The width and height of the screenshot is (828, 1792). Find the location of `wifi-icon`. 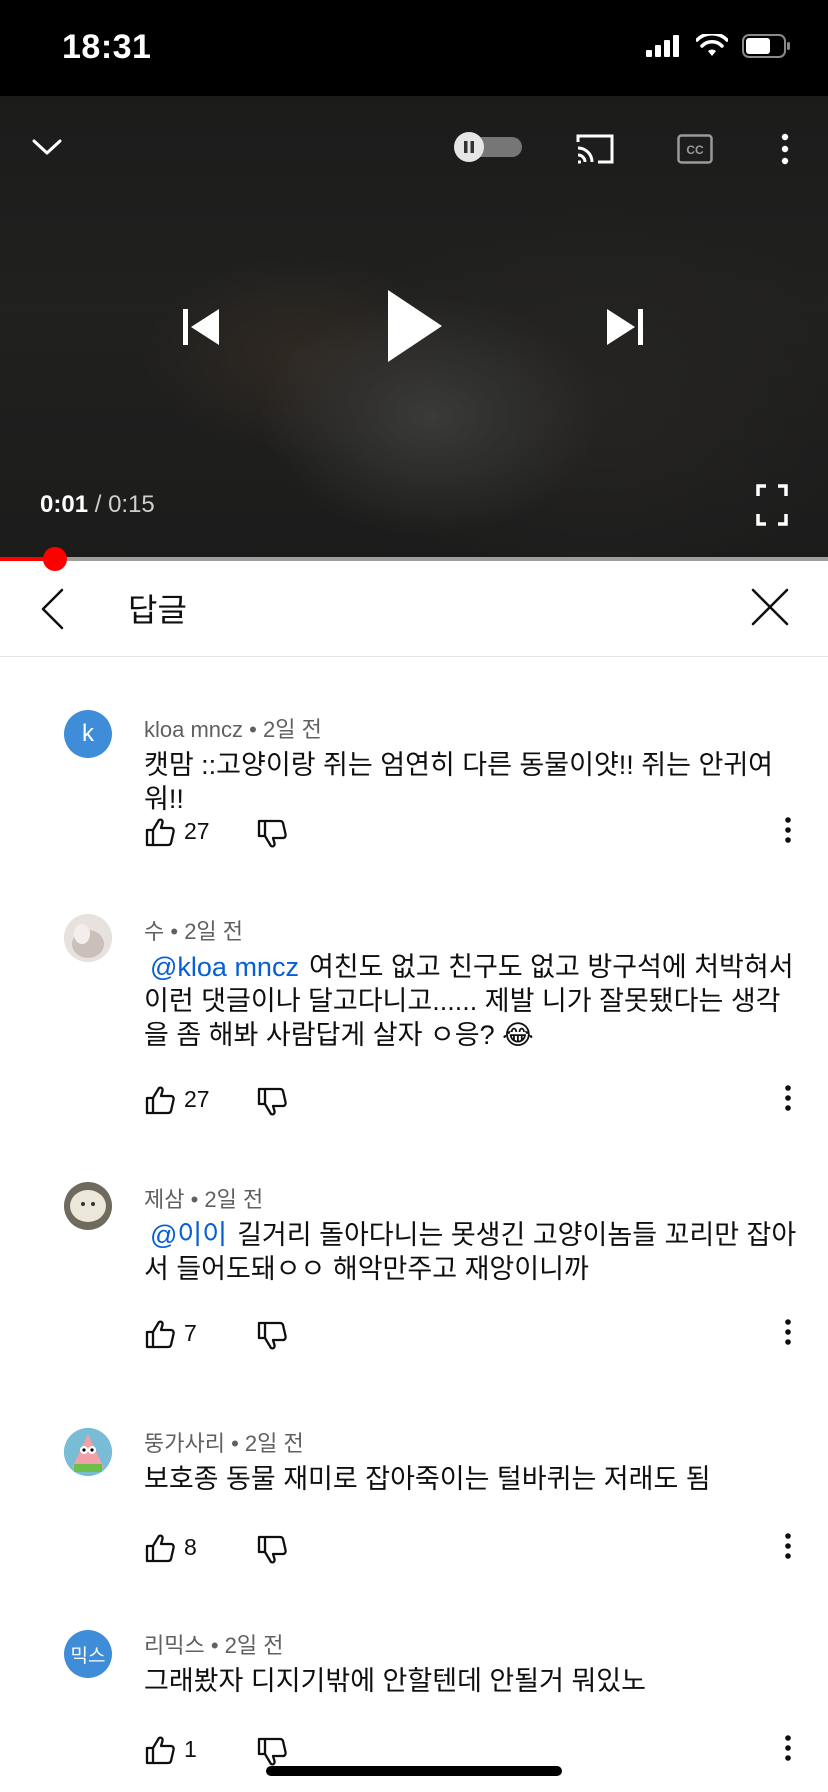

wifi-icon is located at coordinates (712, 45).